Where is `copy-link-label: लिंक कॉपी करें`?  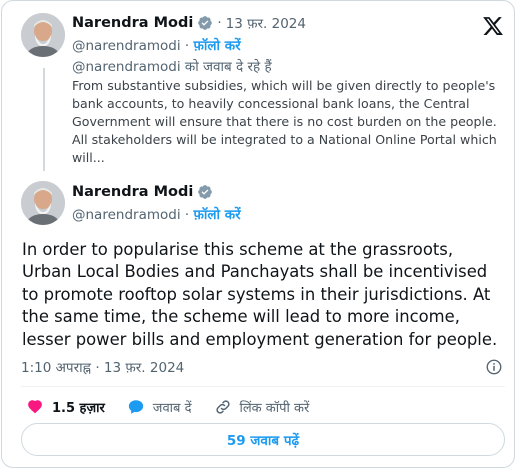
copy-link-label: लिंक कॉपी करें is located at coordinates (274, 408).